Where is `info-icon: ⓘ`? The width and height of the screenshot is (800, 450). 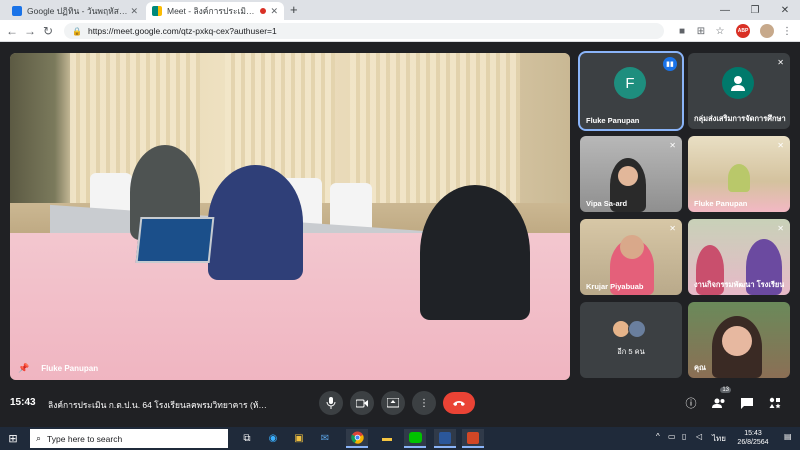
info-icon: ⓘ is located at coordinates (691, 404).